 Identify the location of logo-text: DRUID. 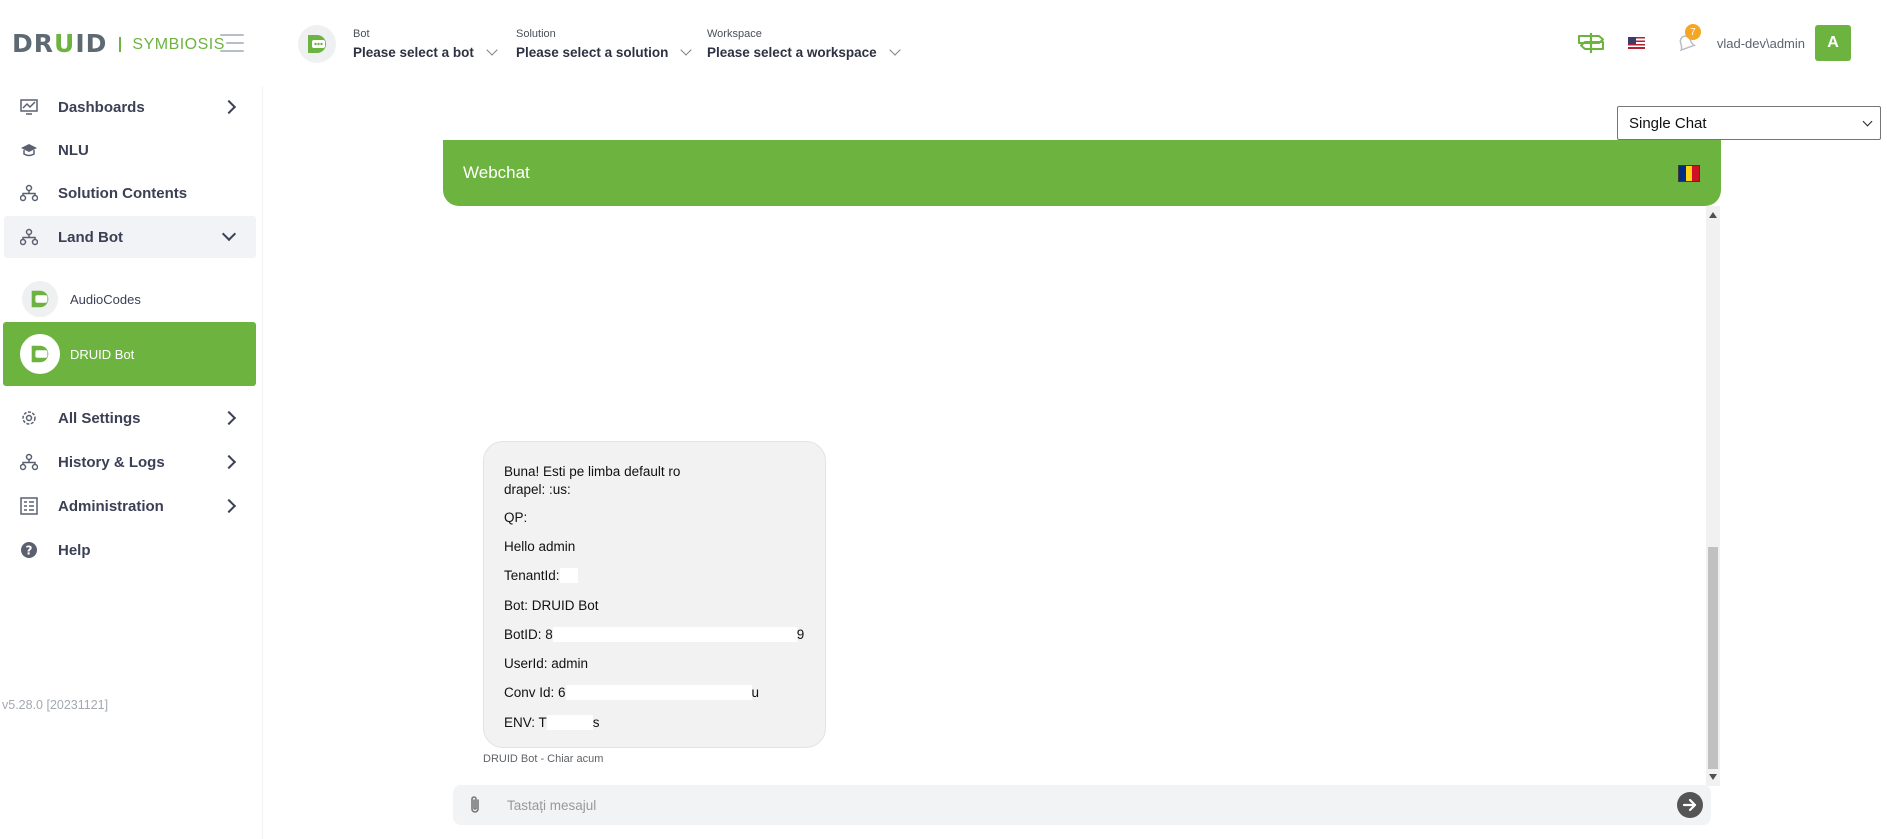
(60, 43).